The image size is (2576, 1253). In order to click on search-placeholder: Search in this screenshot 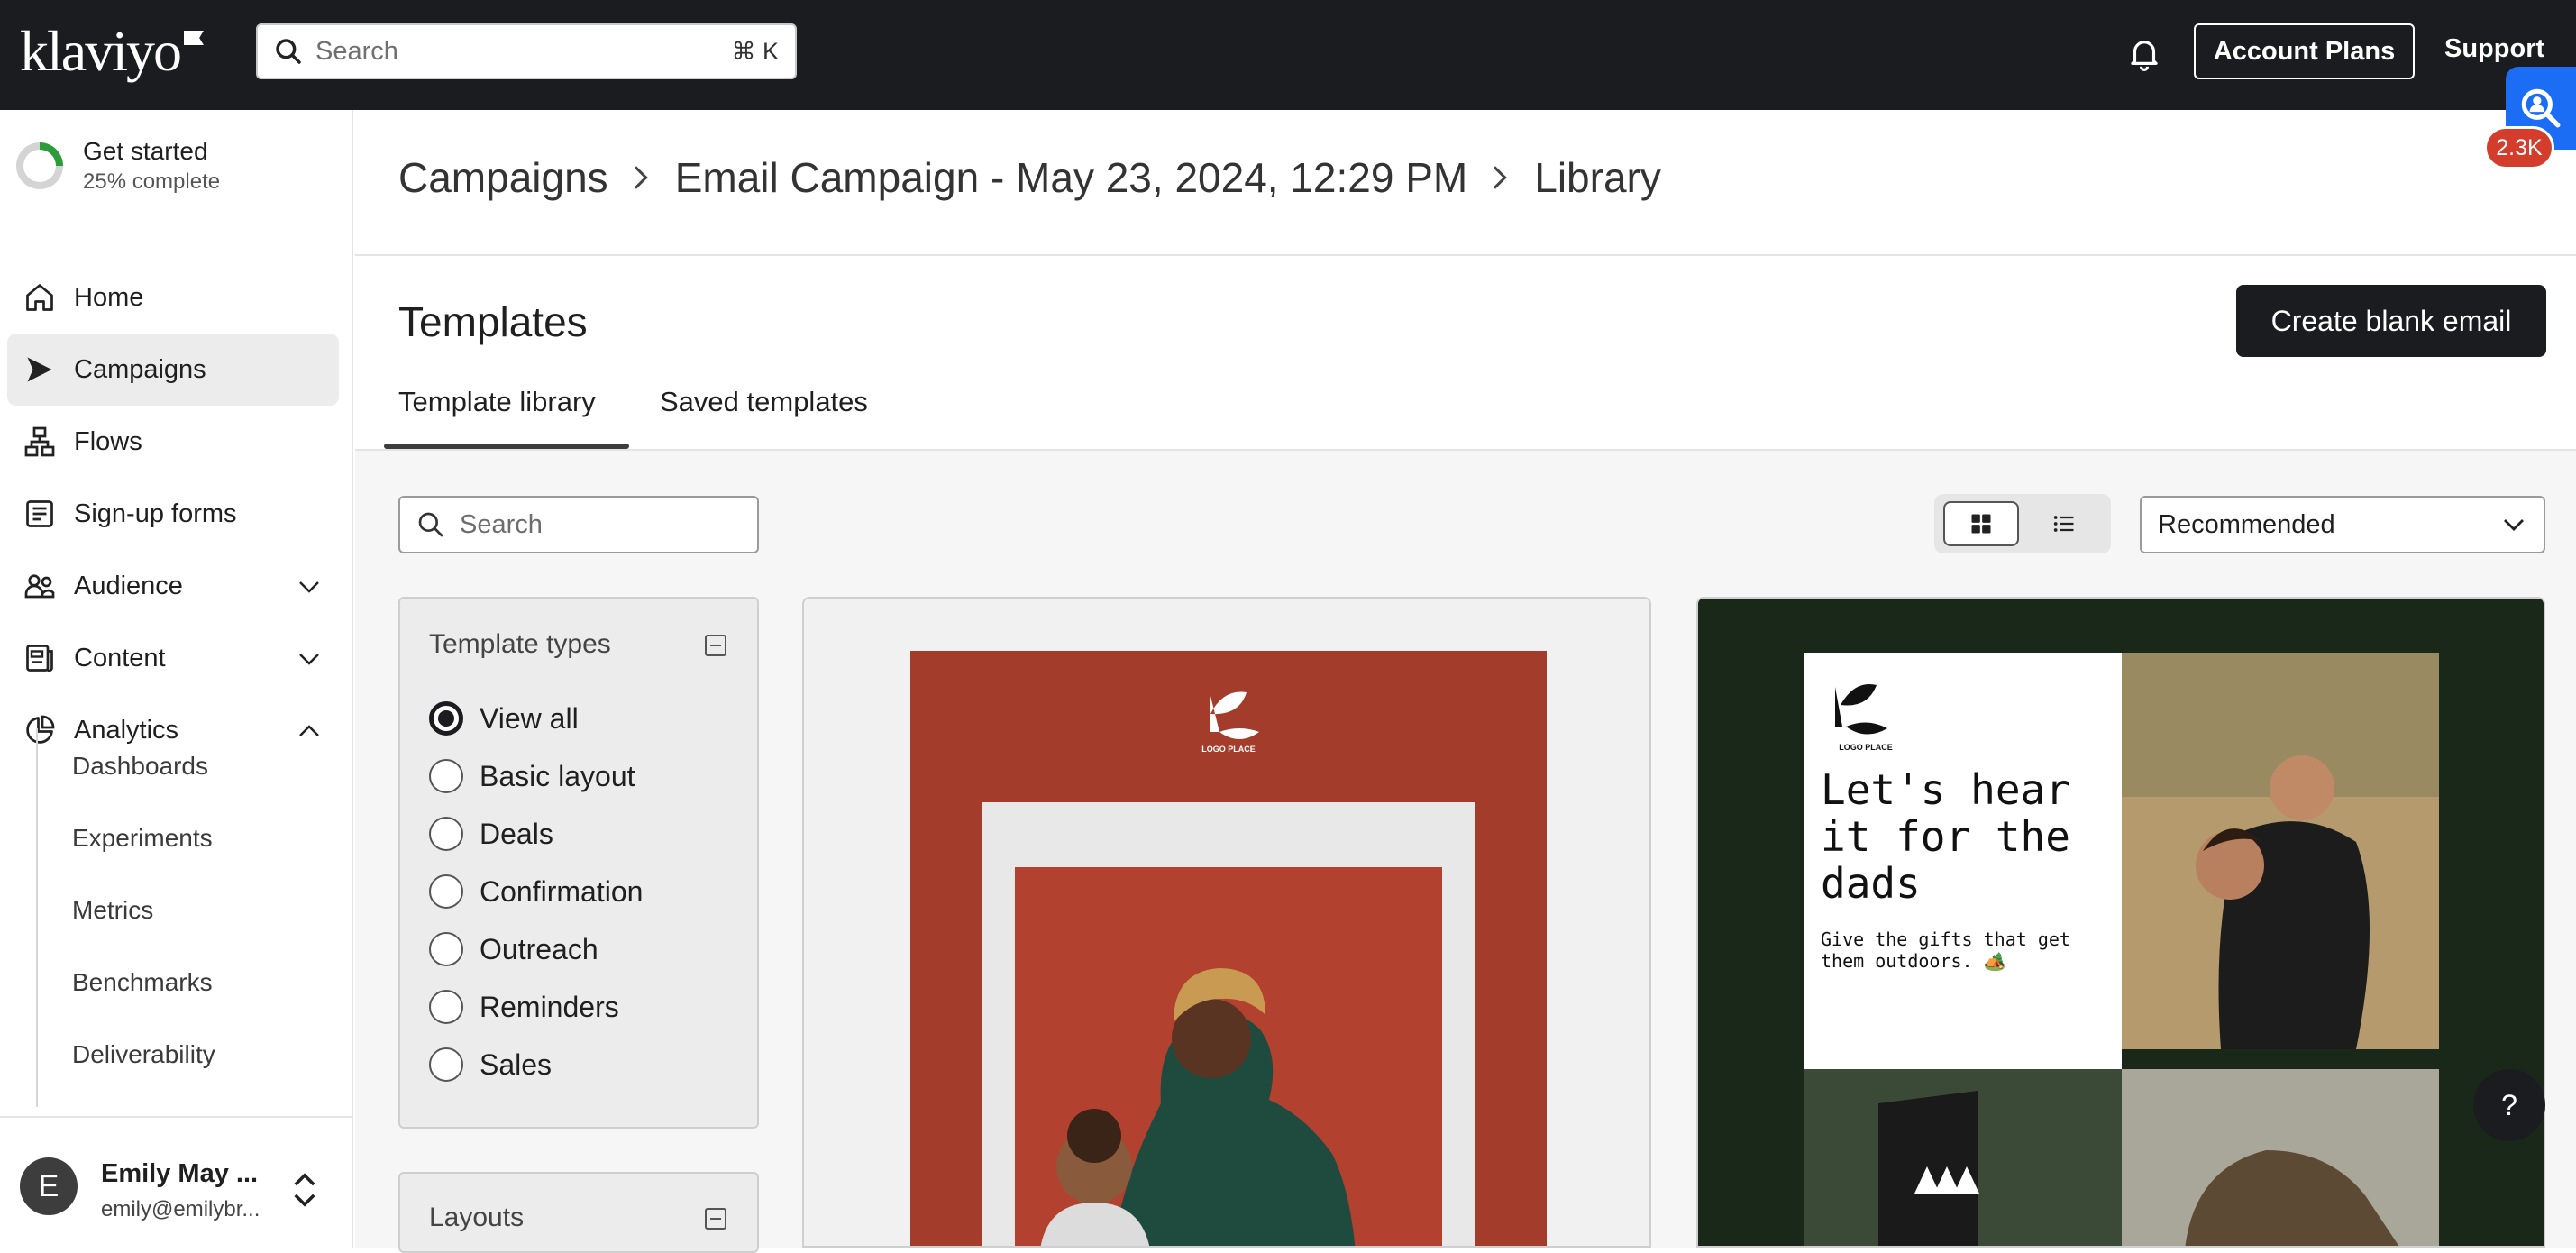, I will do `click(356, 51)`.